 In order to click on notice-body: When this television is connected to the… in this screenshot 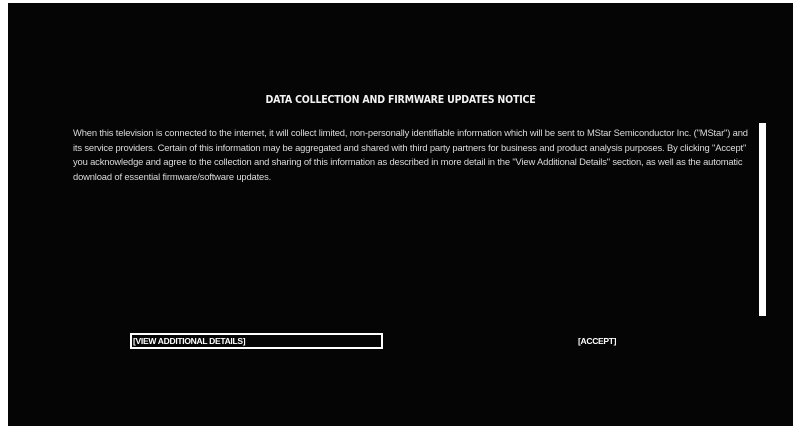, I will do `click(410, 154)`.